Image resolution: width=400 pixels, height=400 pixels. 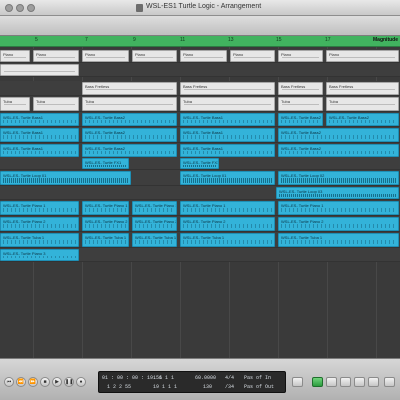 What do you see at coordinates (139, 8) in the screenshot?
I see `document-icon` at bounding box center [139, 8].